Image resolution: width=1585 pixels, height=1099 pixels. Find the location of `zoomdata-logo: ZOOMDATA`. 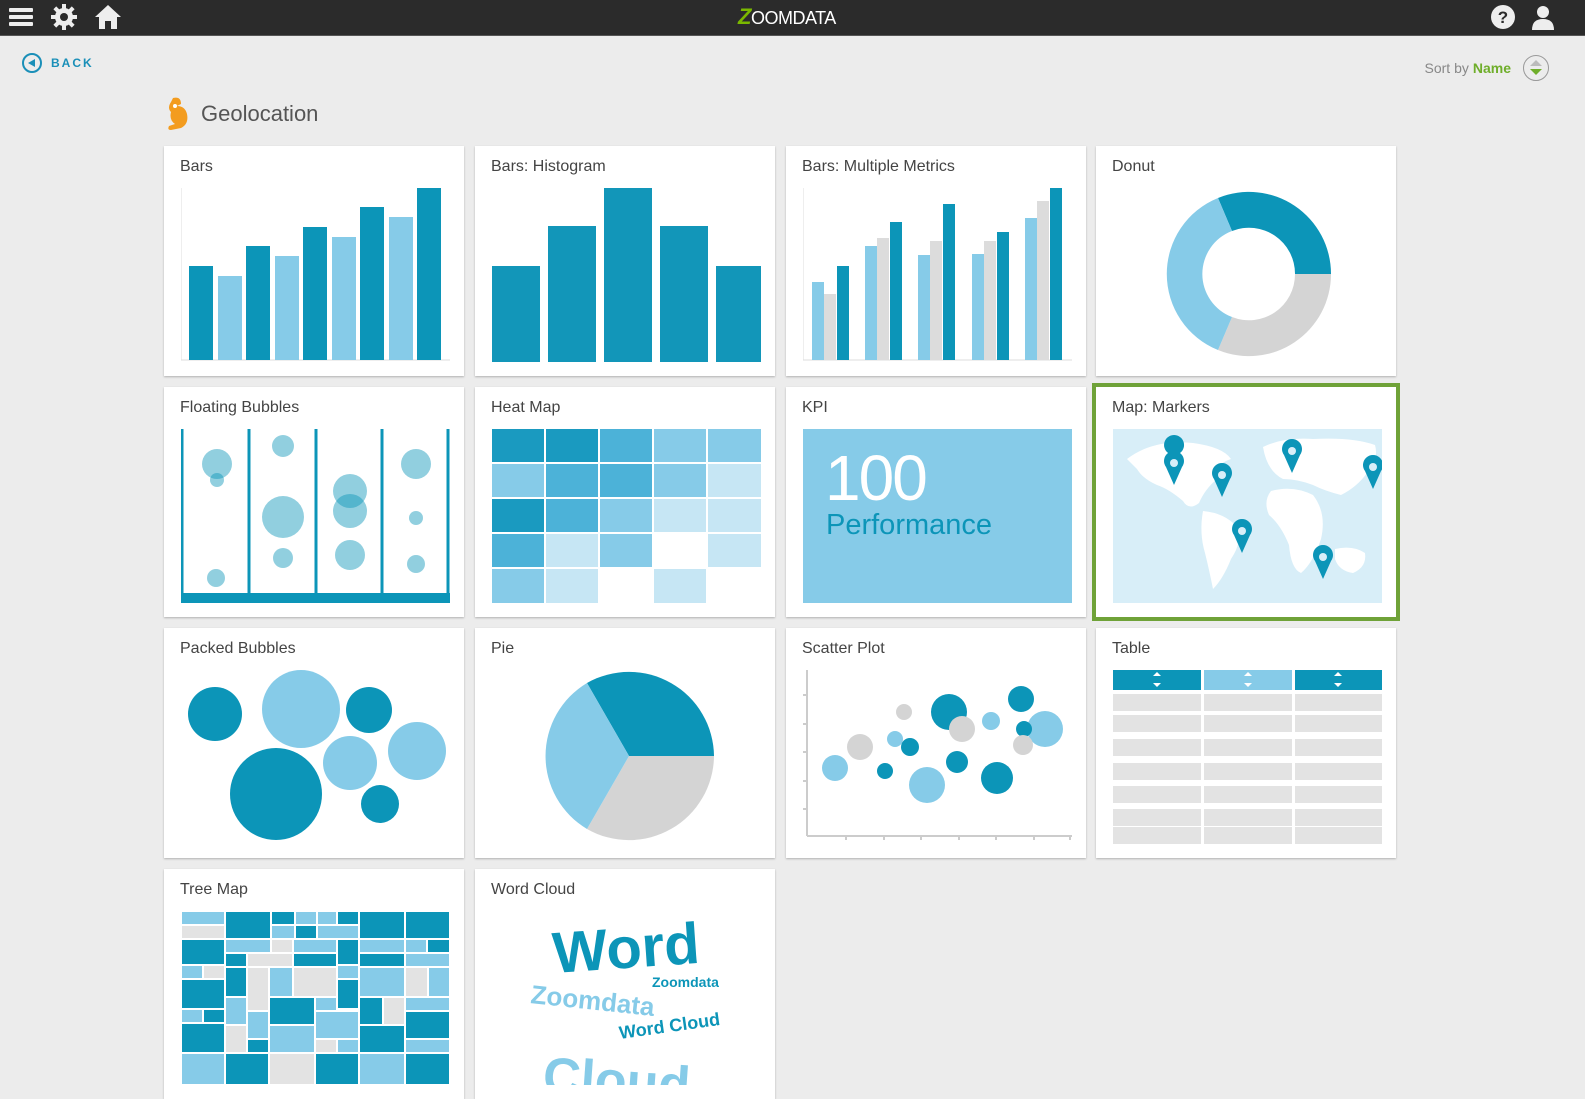

zoomdata-logo: ZOOMDATA is located at coordinates (787, 18).